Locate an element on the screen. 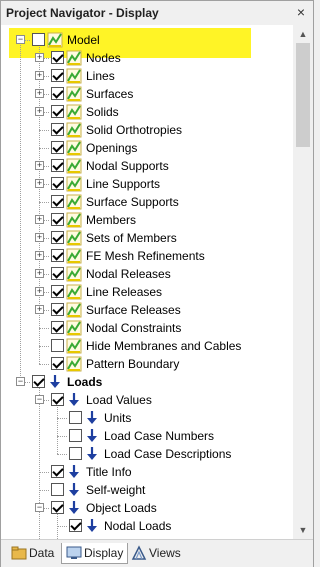 The width and height of the screenshot is (320, 567). tree-item-label: Solid Orthotropies is located at coordinates (134, 130).